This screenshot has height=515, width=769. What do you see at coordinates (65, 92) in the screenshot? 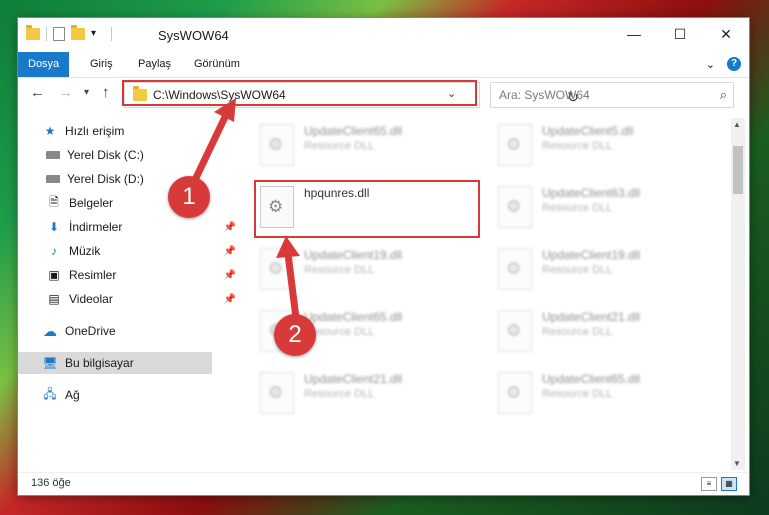
I see `forward-arrow-icon: →` at bounding box center [65, 92].